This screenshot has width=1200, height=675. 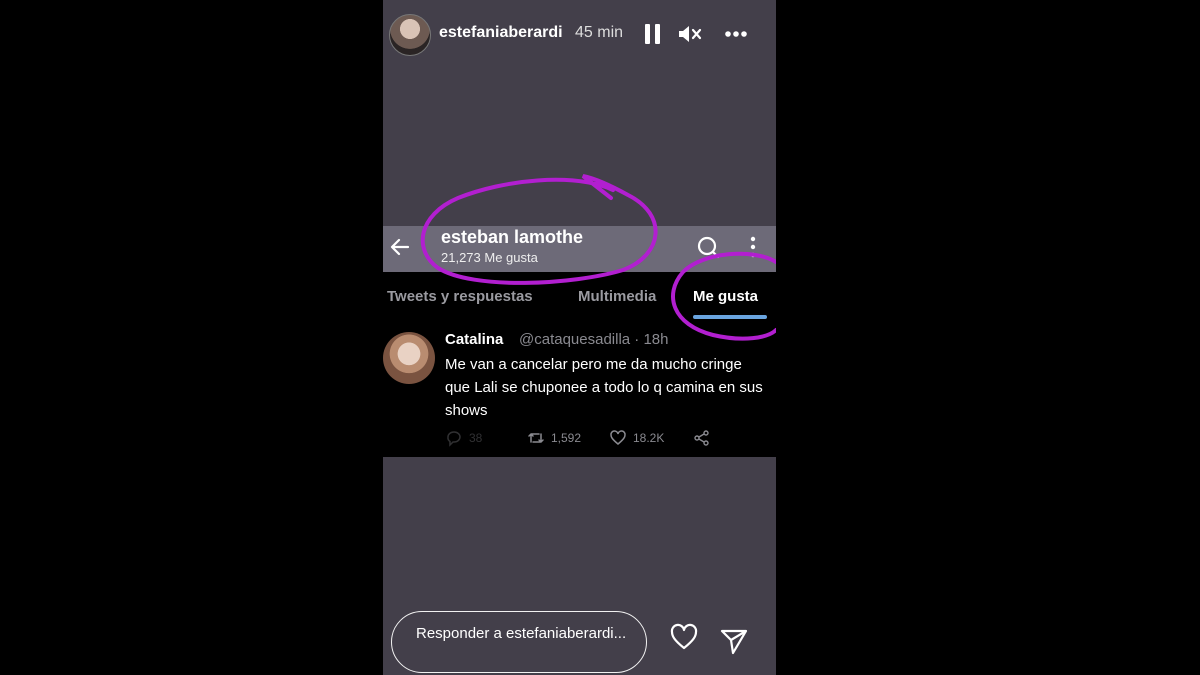 I want to click on send-icon, so click(x=734, y=641).